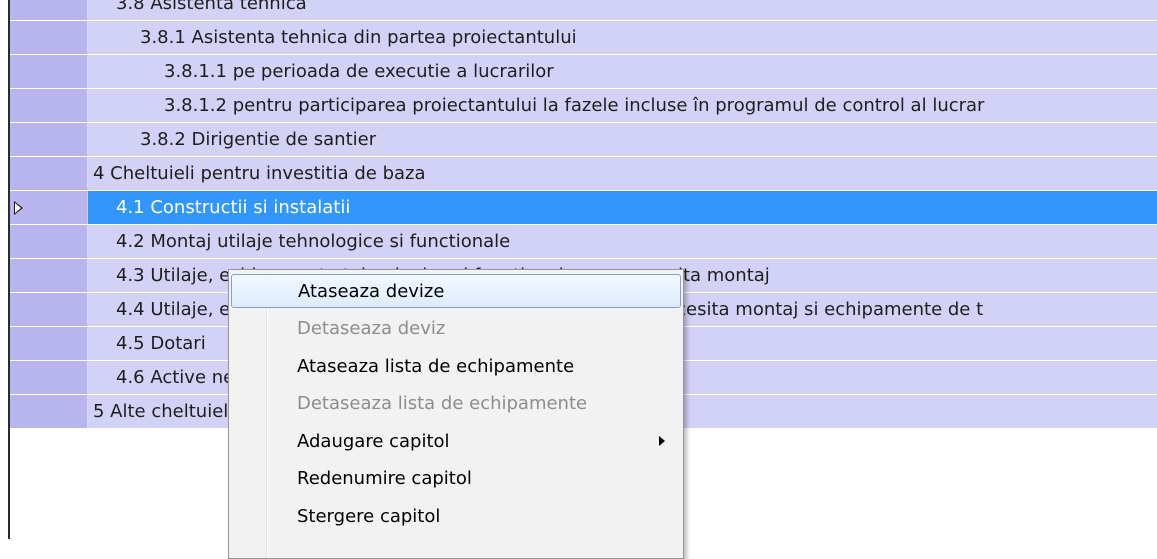  I want to click on menu-item-label: Ataseaza lista de echipamente, so click(436, 366).